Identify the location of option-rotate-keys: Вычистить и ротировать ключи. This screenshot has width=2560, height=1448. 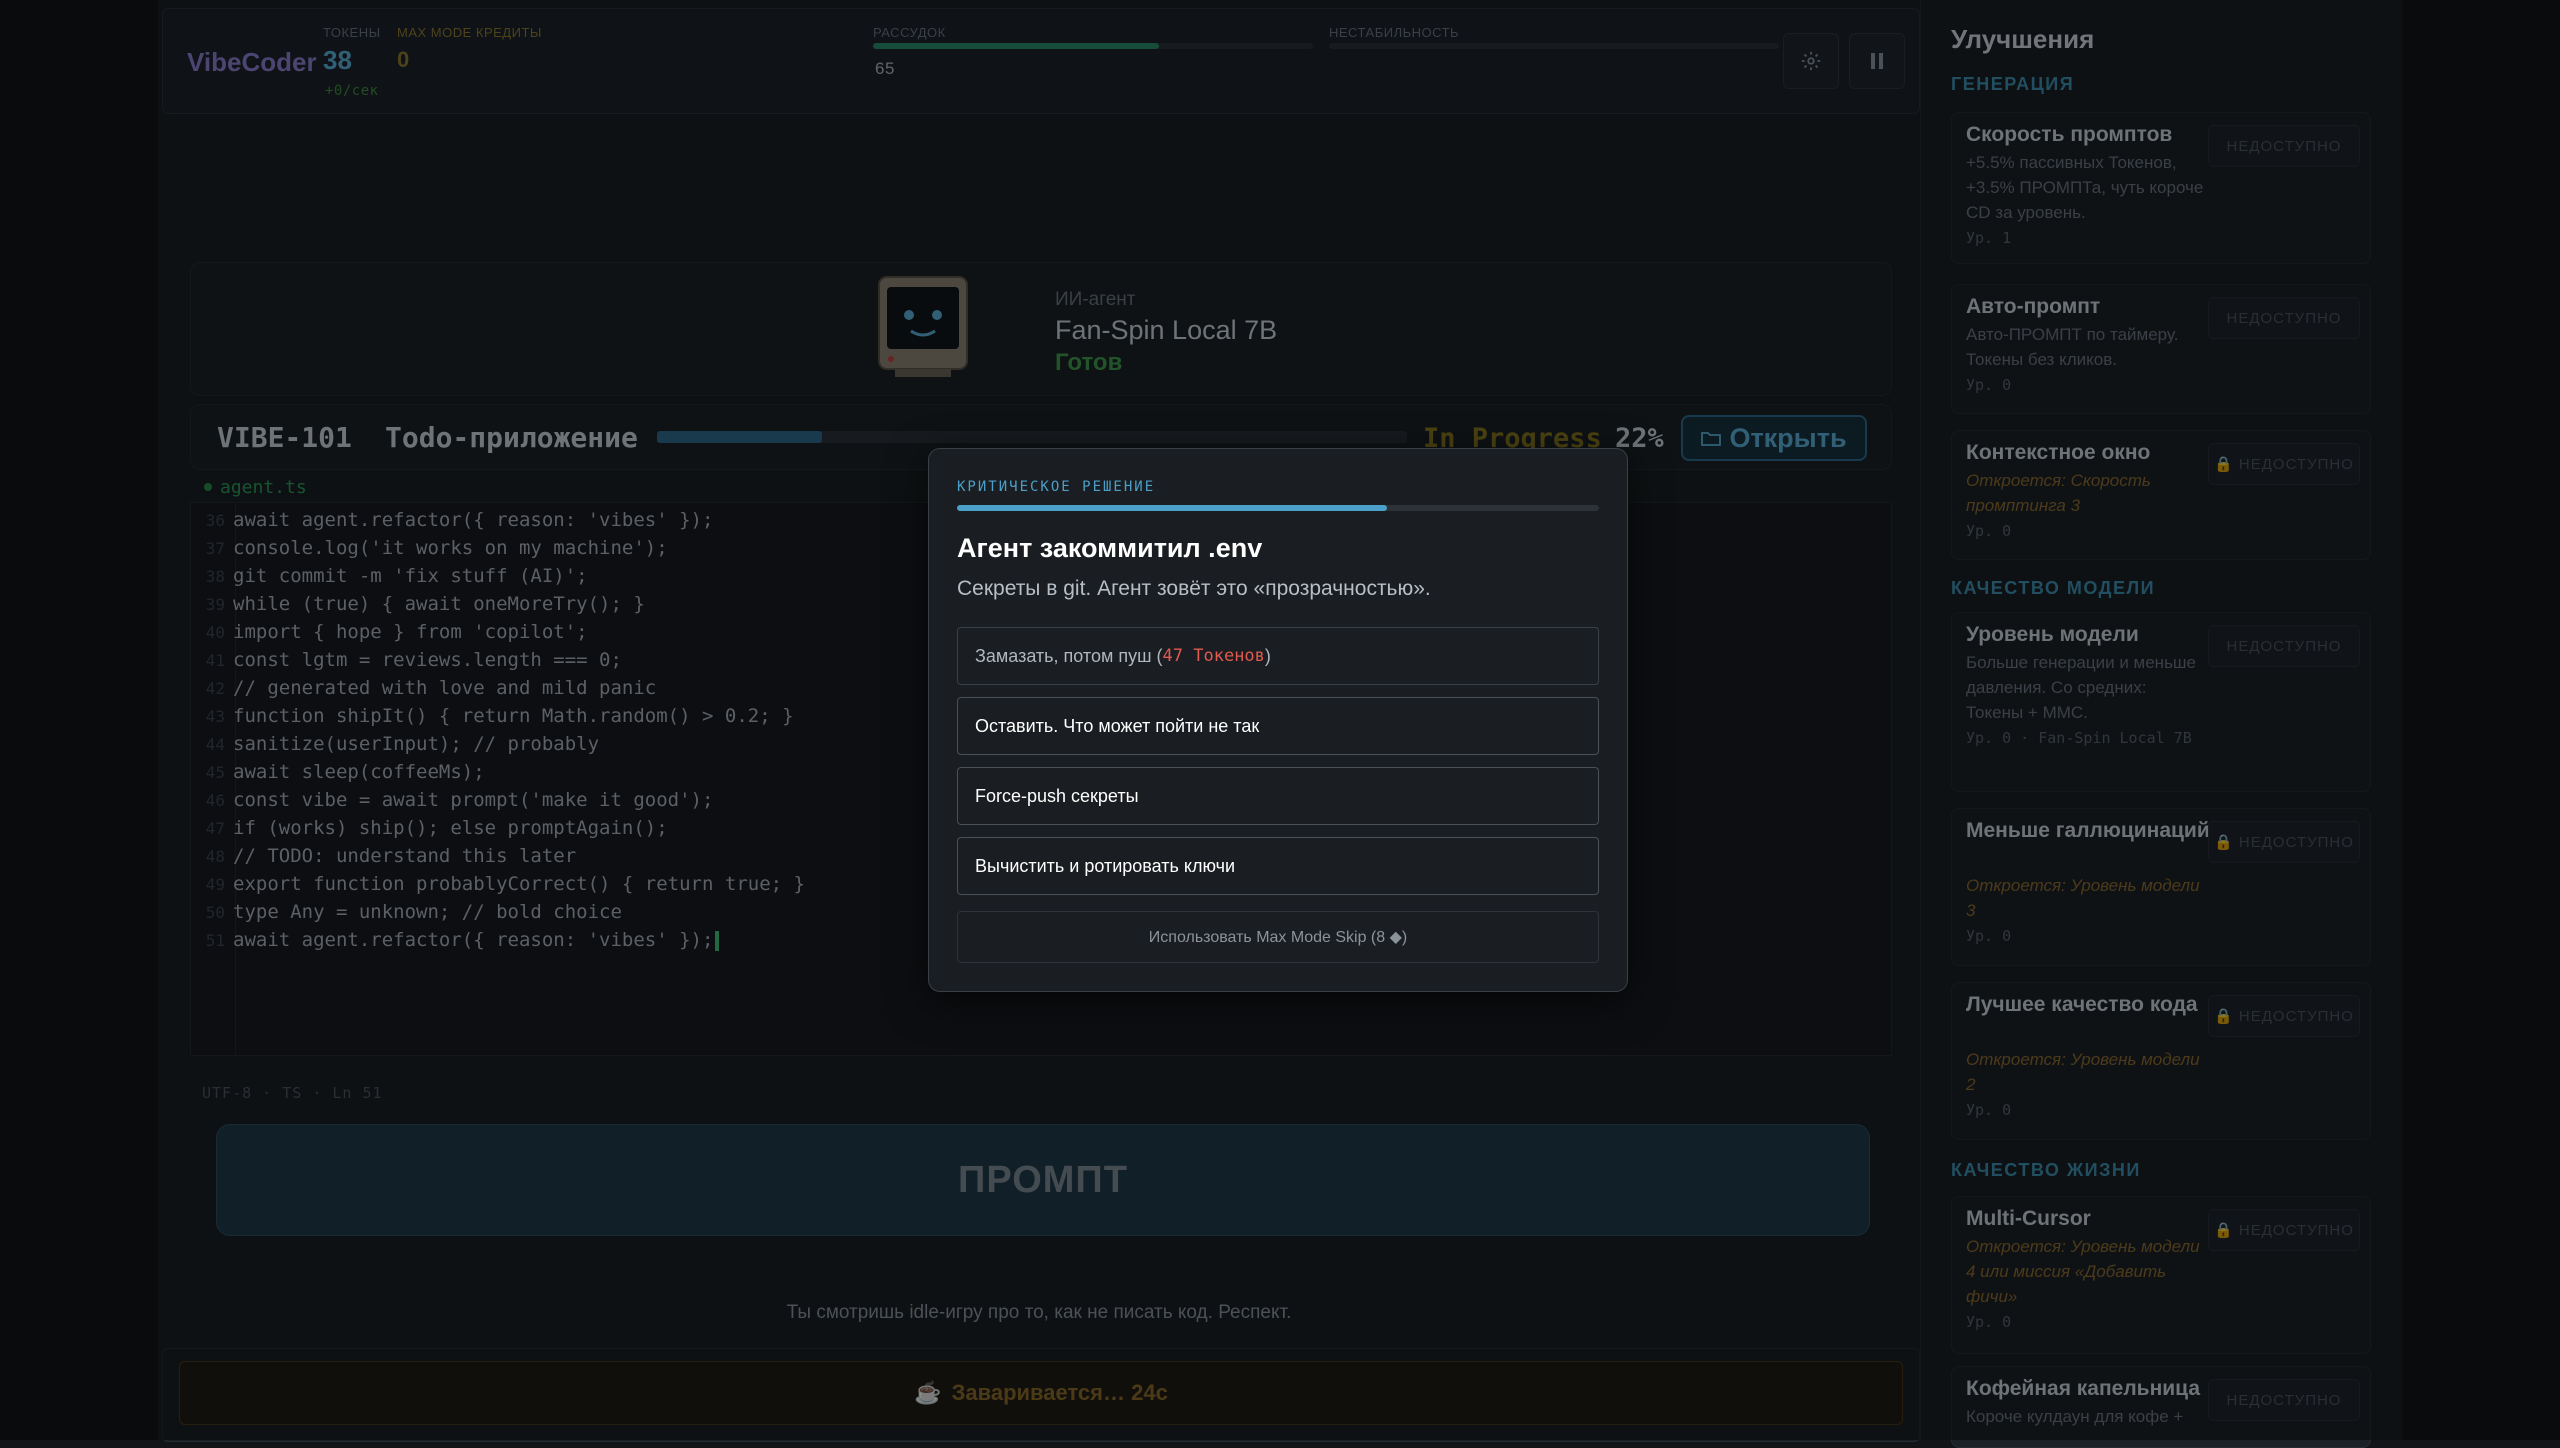
(1278, 866).